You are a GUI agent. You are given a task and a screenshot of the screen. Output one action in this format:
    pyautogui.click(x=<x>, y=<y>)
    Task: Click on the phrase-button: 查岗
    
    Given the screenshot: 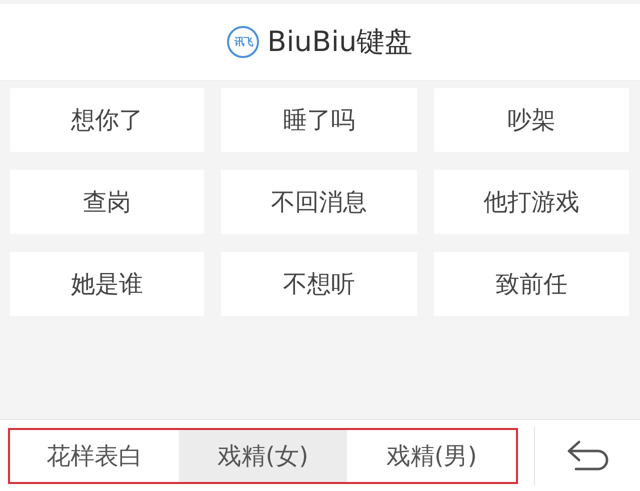 What is the action you would take?
    pyautogui.click(x=107, y=202)
    